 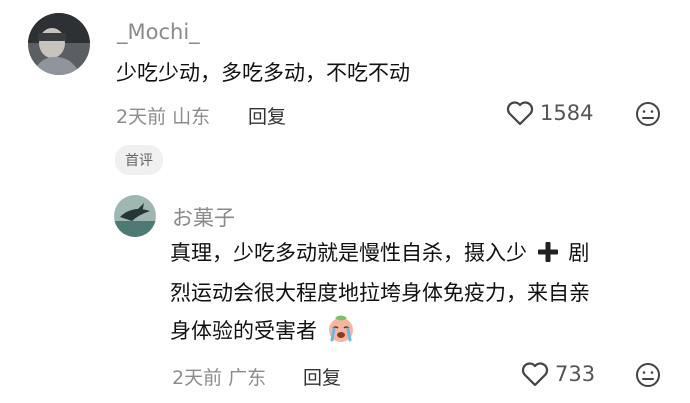 I want to click on reply-text-line-1: 真理，少吃多动就是慢性自杀，摄入少 剧, so click(x=379, y=253).